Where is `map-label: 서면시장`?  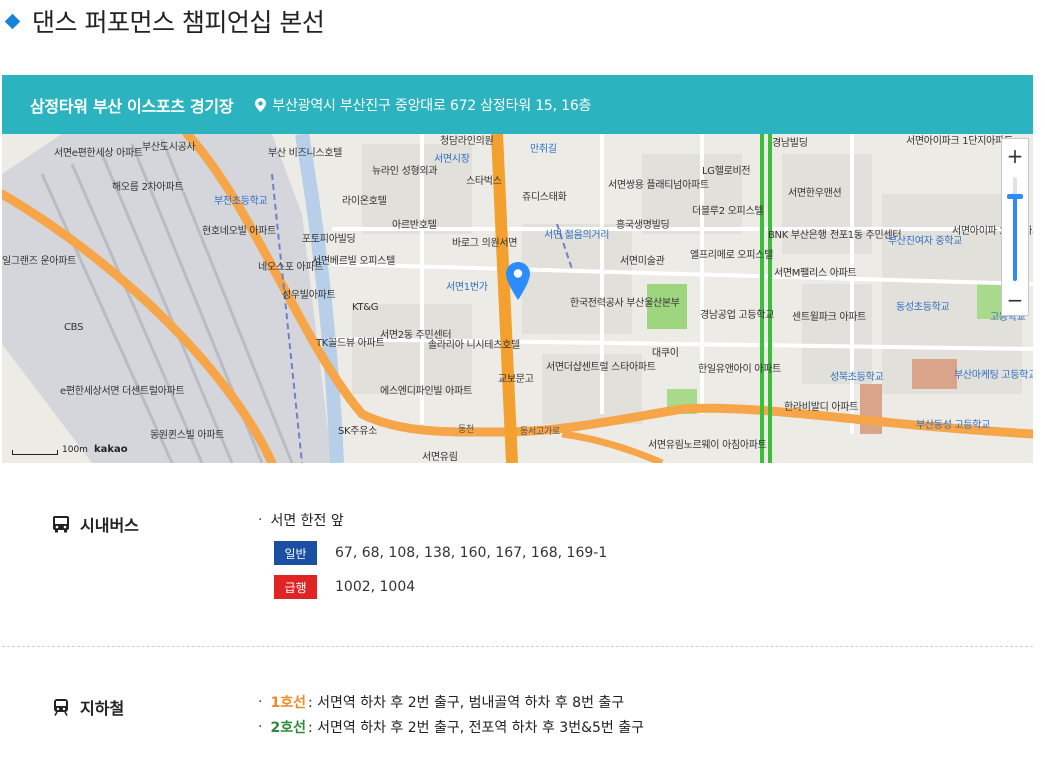 map-label: 서면시장 is located at coordinates (452, 159).